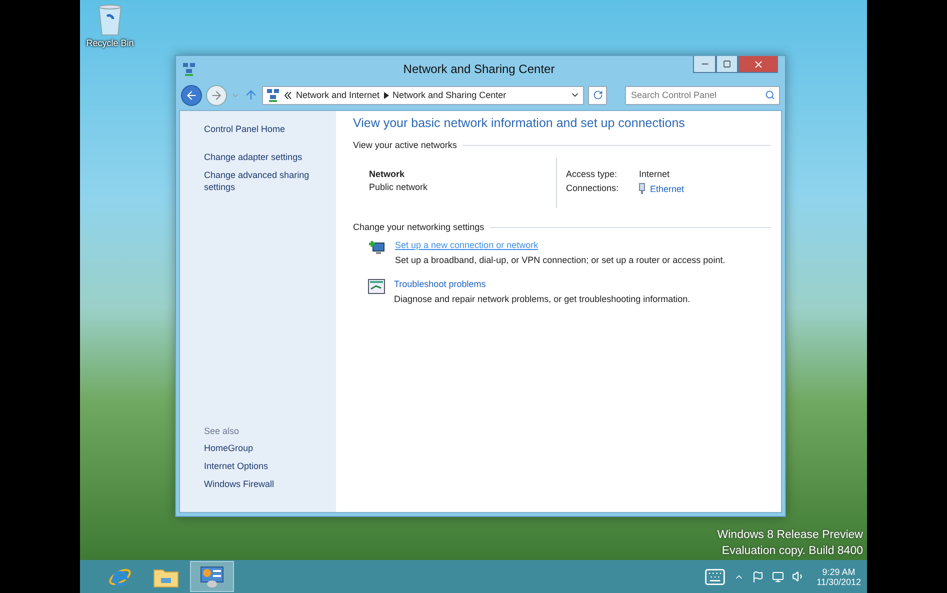 The width and height of the screenshot is (947, 593). Describe the element at coordinates (838, 576) in the screenshot. I see `clock: 9:29 AM 11/30/2012` at that location.